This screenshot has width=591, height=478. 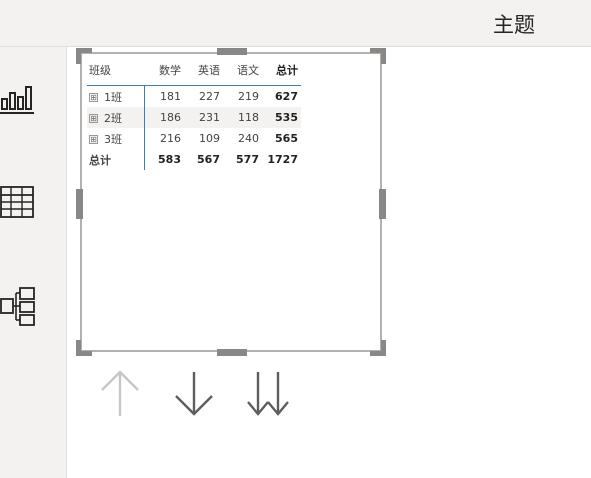 What do you see at coordinates (232, 51) in the screenshot?
I see `resize-handle-top` at bounding box center [232, 51].